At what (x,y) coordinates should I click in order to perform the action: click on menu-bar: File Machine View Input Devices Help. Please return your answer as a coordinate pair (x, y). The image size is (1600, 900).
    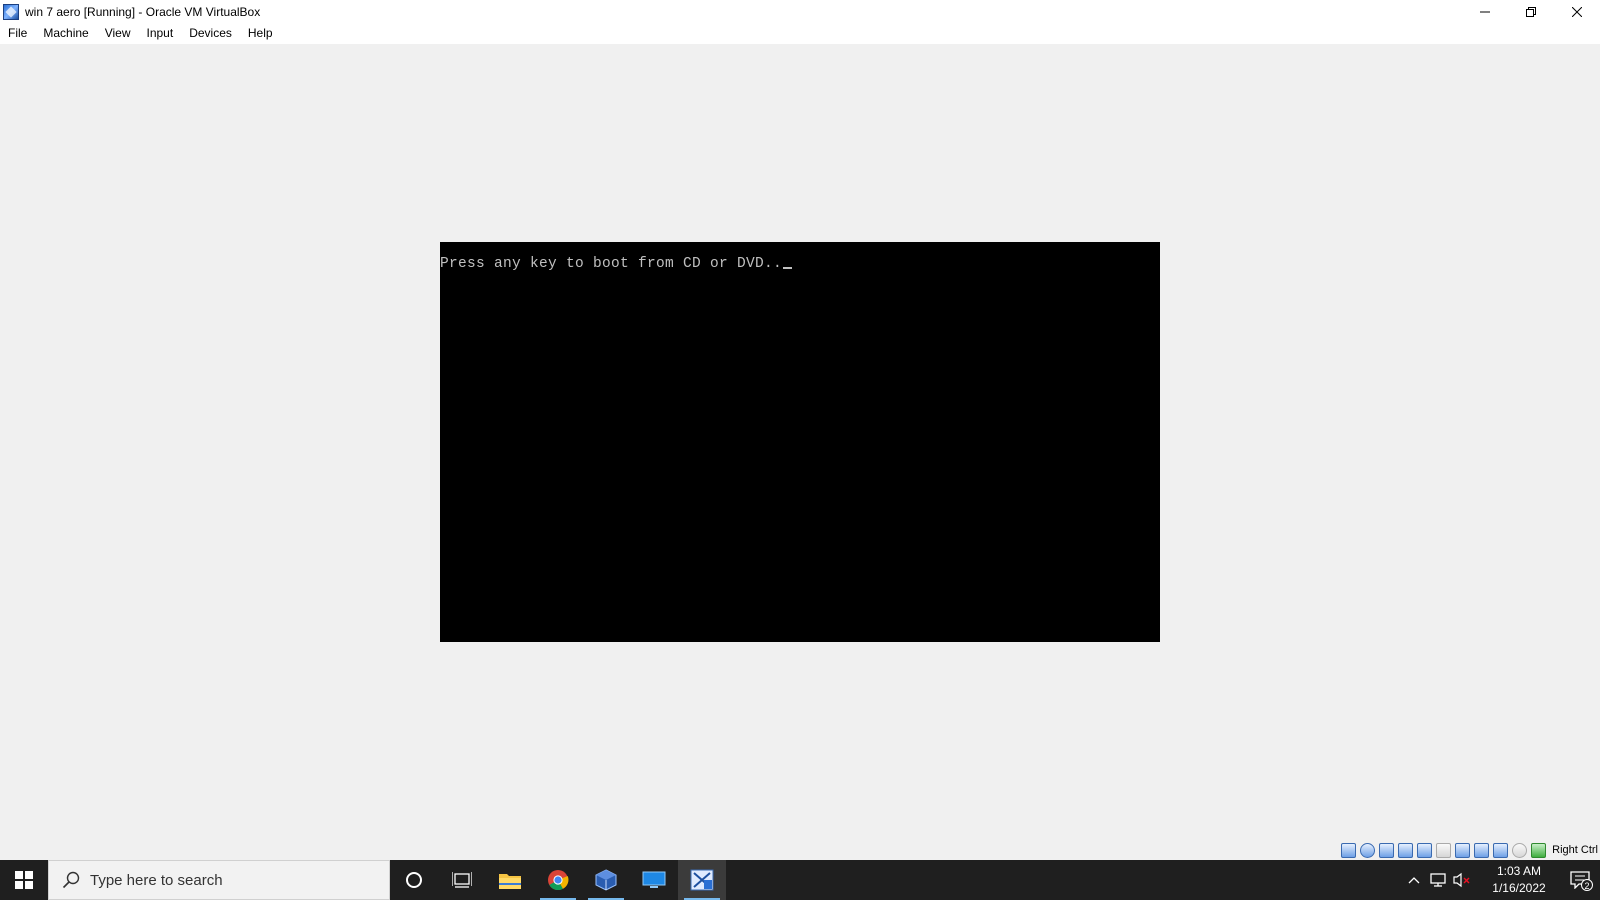
    Looking at the image, I should click on (800, 33).